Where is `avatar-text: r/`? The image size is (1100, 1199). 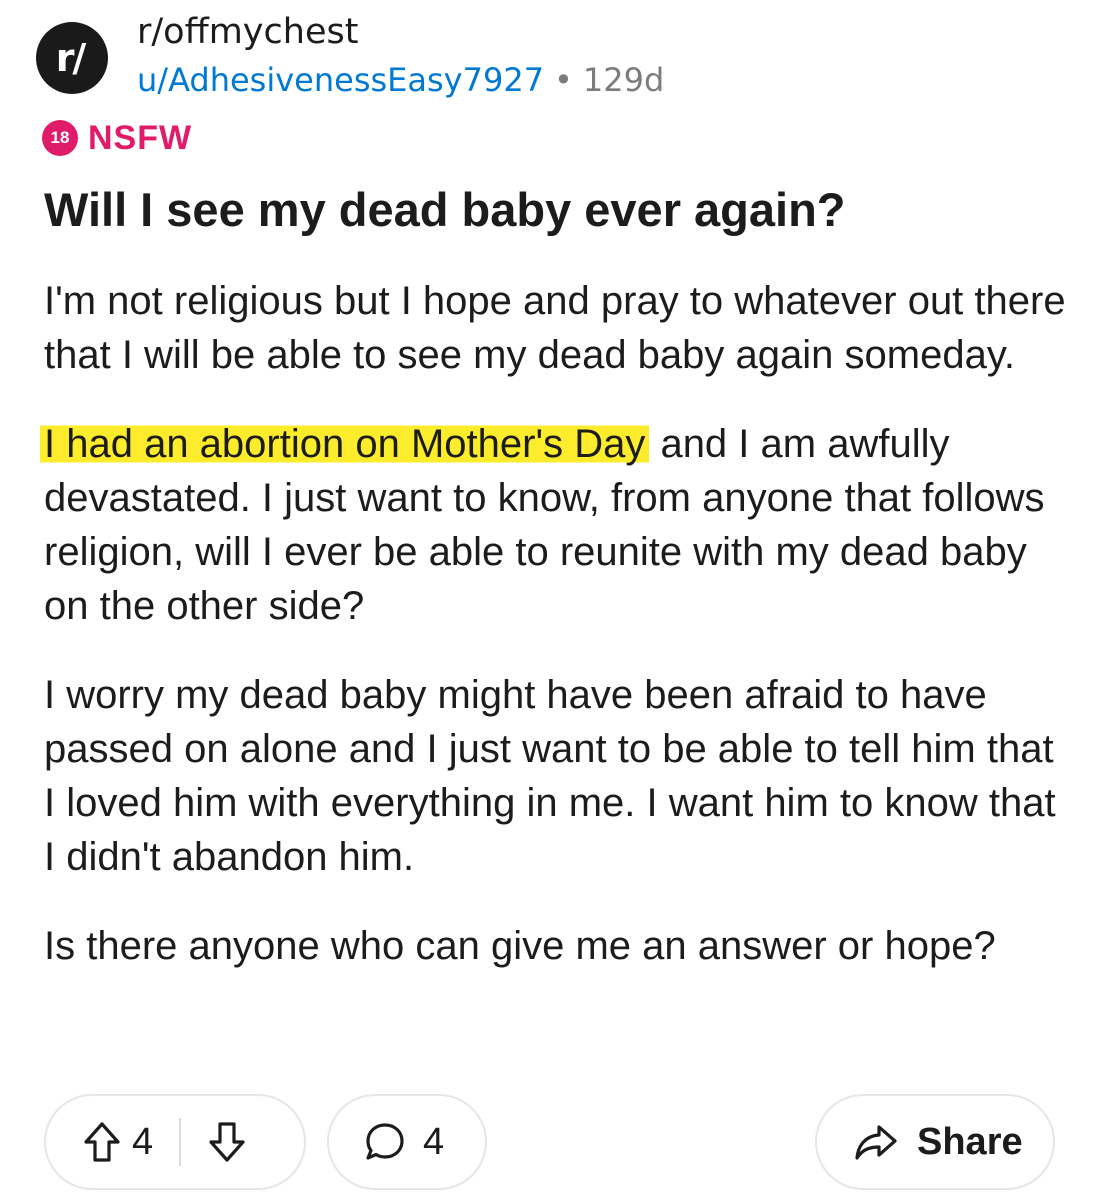 avatar-text: r/ is located at coordinates (71, 58).